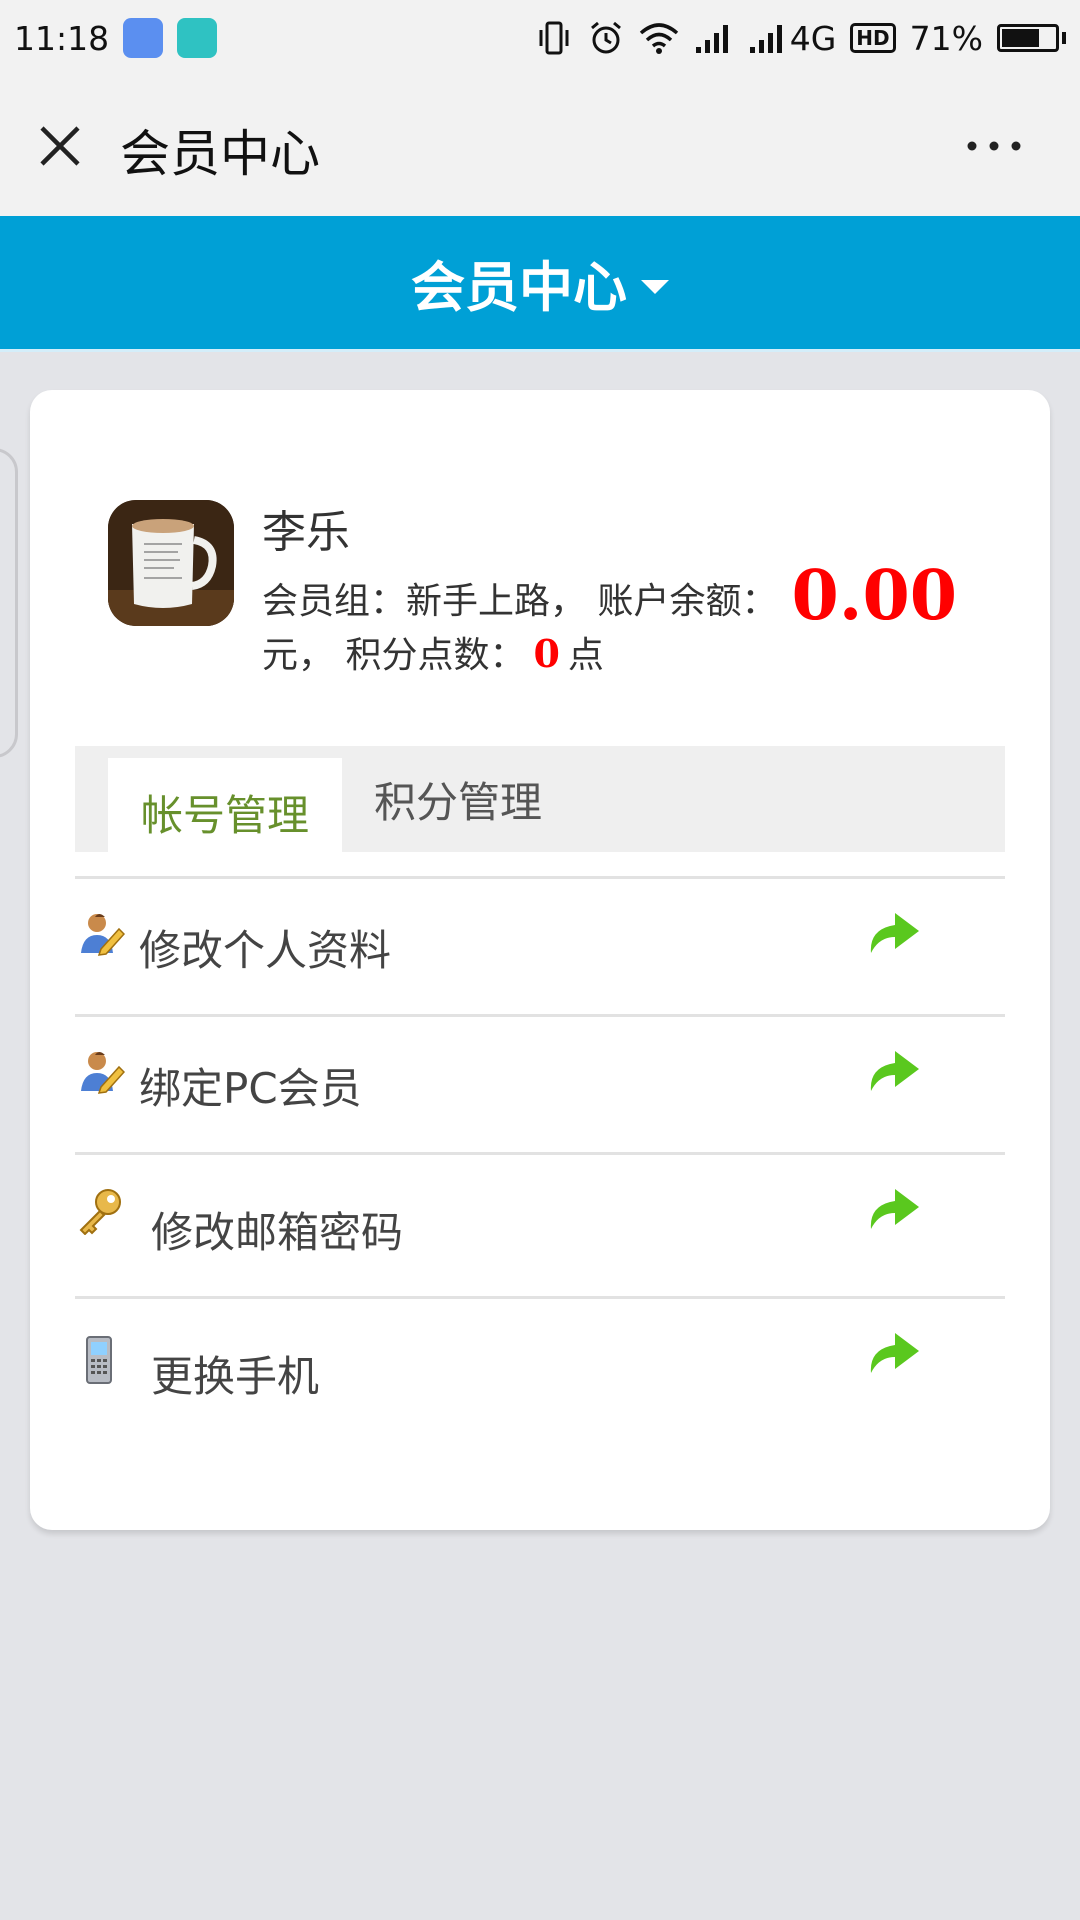 This screenshot has height=1920, width=1080. I want to click on mobile-phone-icon, so click(100, 1360).